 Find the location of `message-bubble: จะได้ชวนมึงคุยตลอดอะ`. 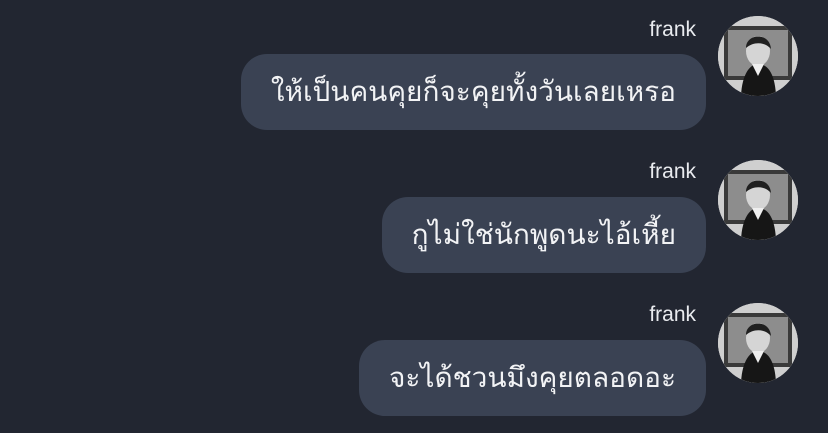

message-bubble: จะได้ชวนมึงคุยตลอดอะ is located at coordinates (532, 378).